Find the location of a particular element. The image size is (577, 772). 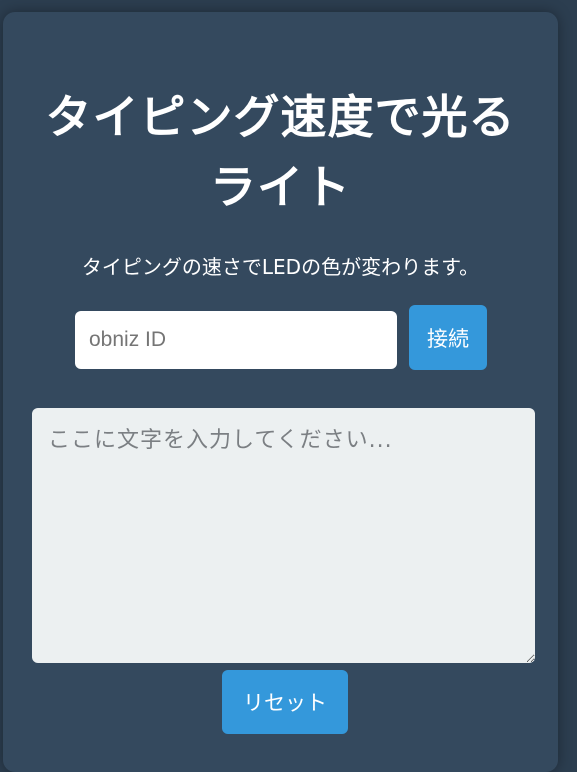

connect-button: 接続 is located at coordinates (448, 337).